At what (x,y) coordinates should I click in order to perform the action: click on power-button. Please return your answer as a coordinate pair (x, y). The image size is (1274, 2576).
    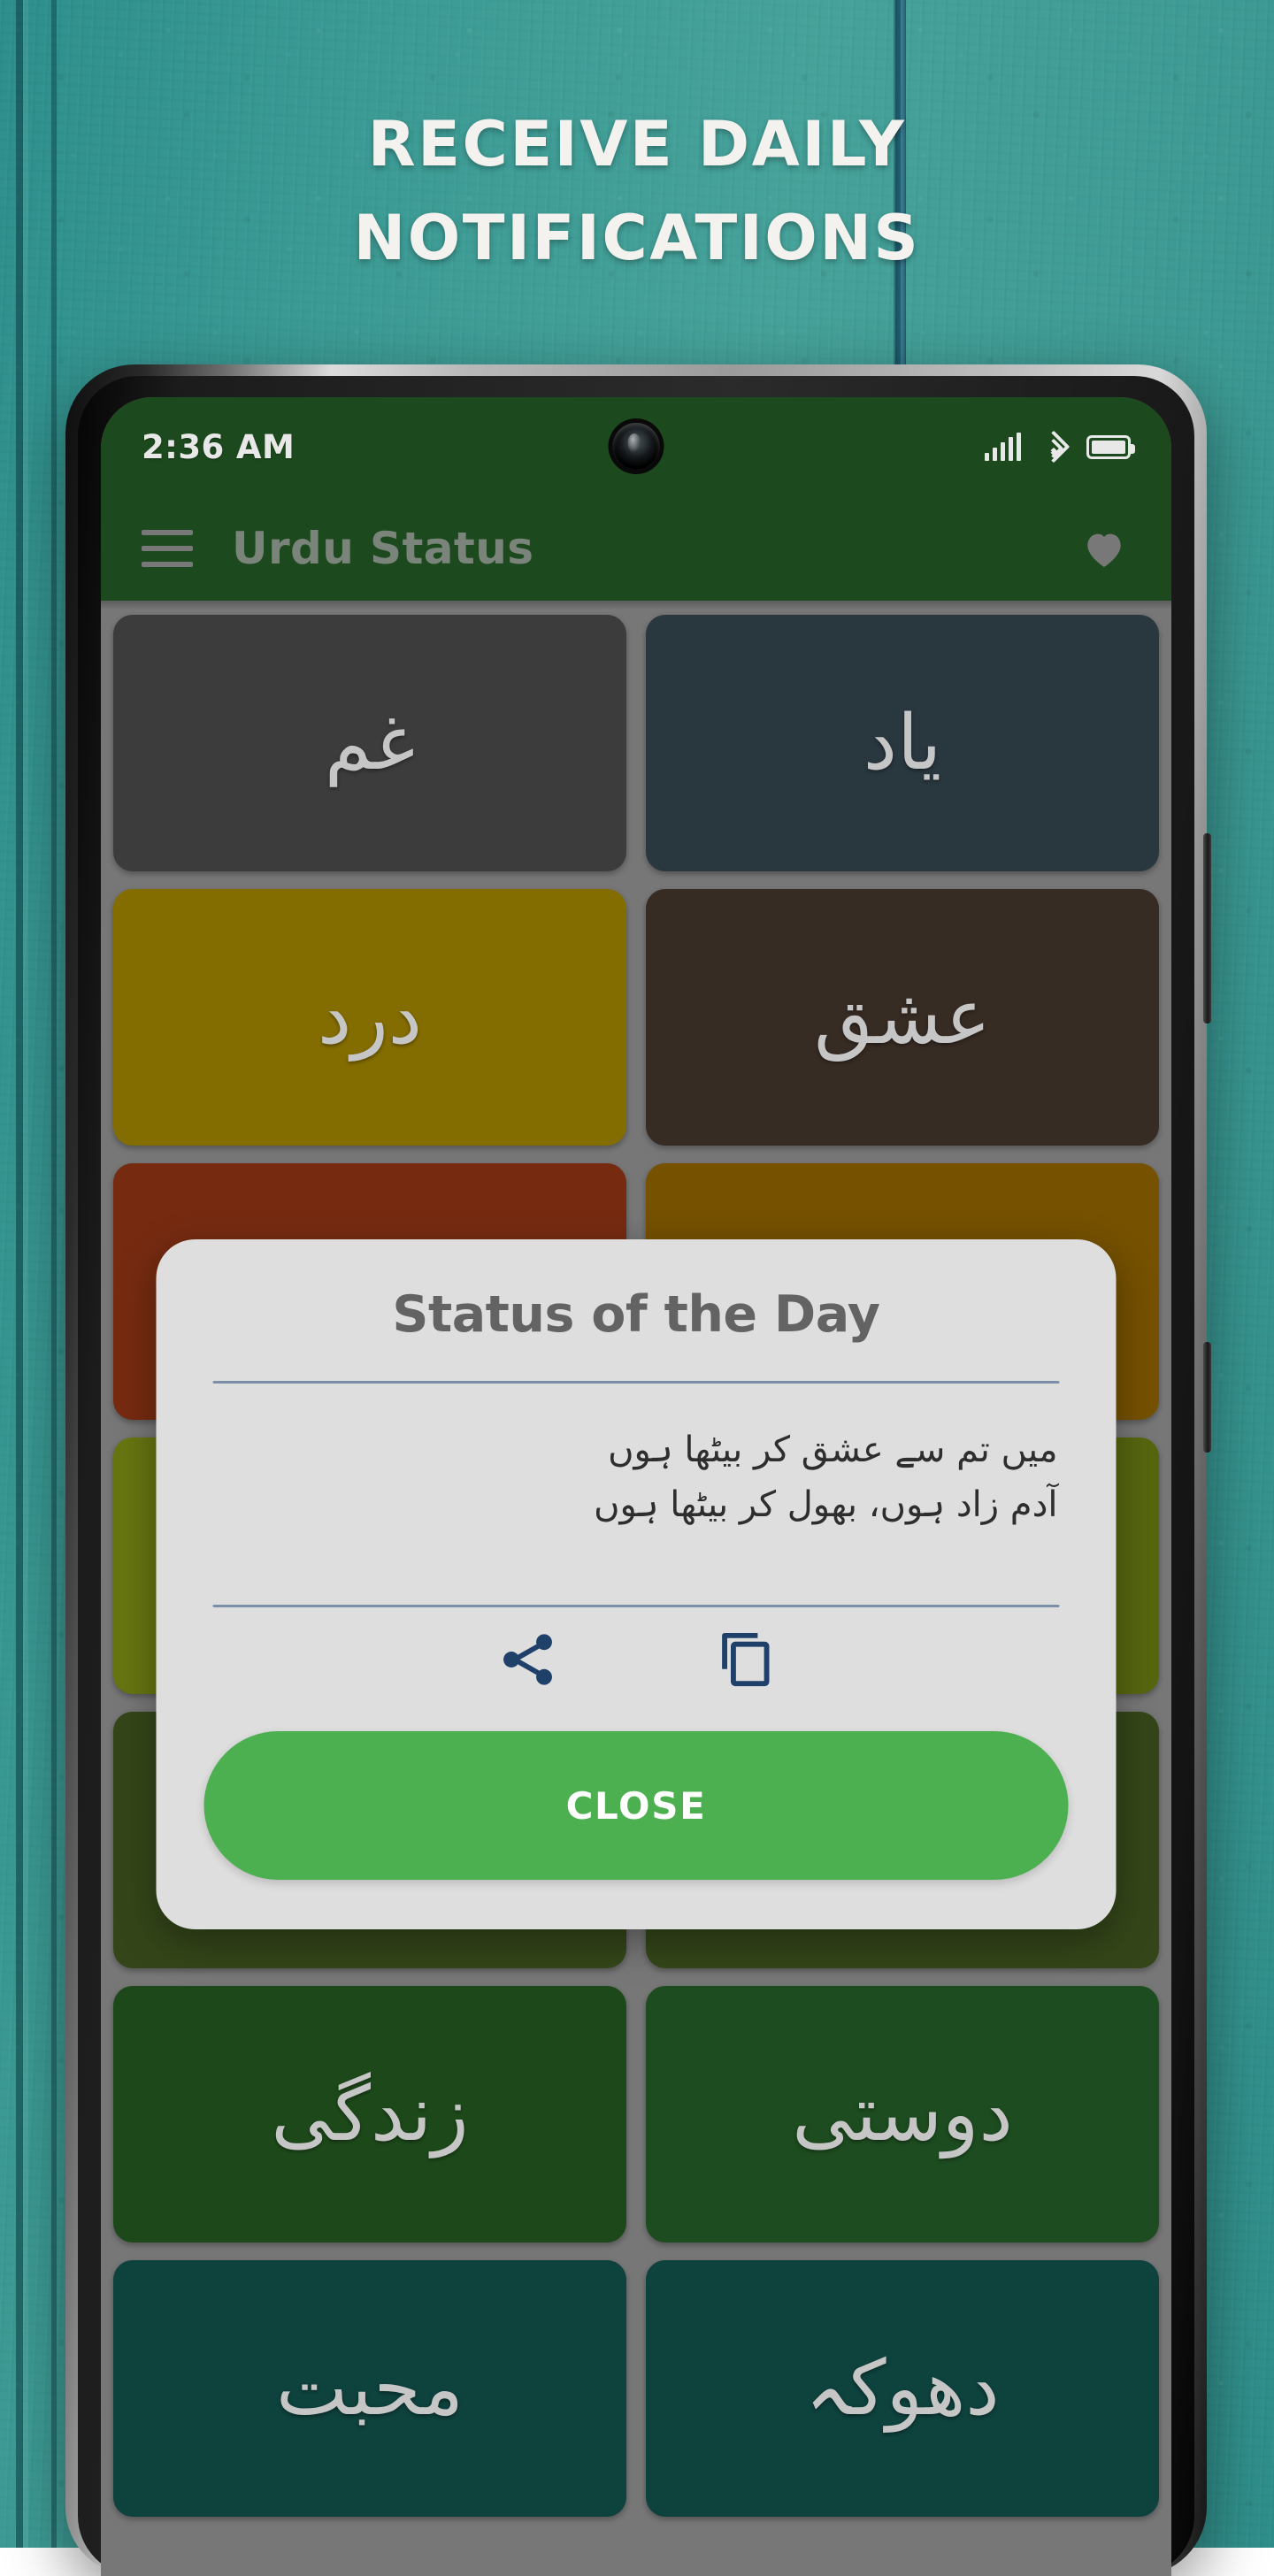
    Looking at the image, I should click on (1207, 1397).